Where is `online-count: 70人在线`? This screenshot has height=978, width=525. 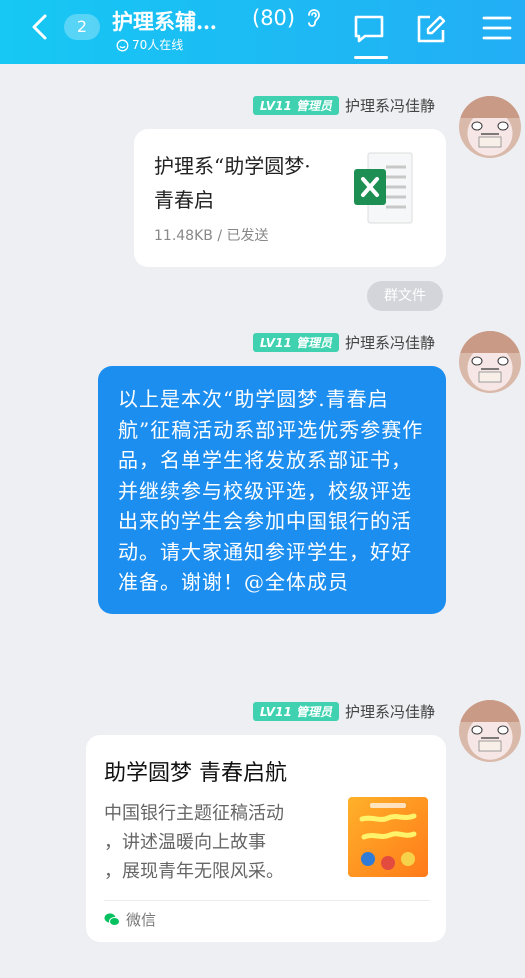 online-count: 70人在线 is located at coordinates (158, 45).